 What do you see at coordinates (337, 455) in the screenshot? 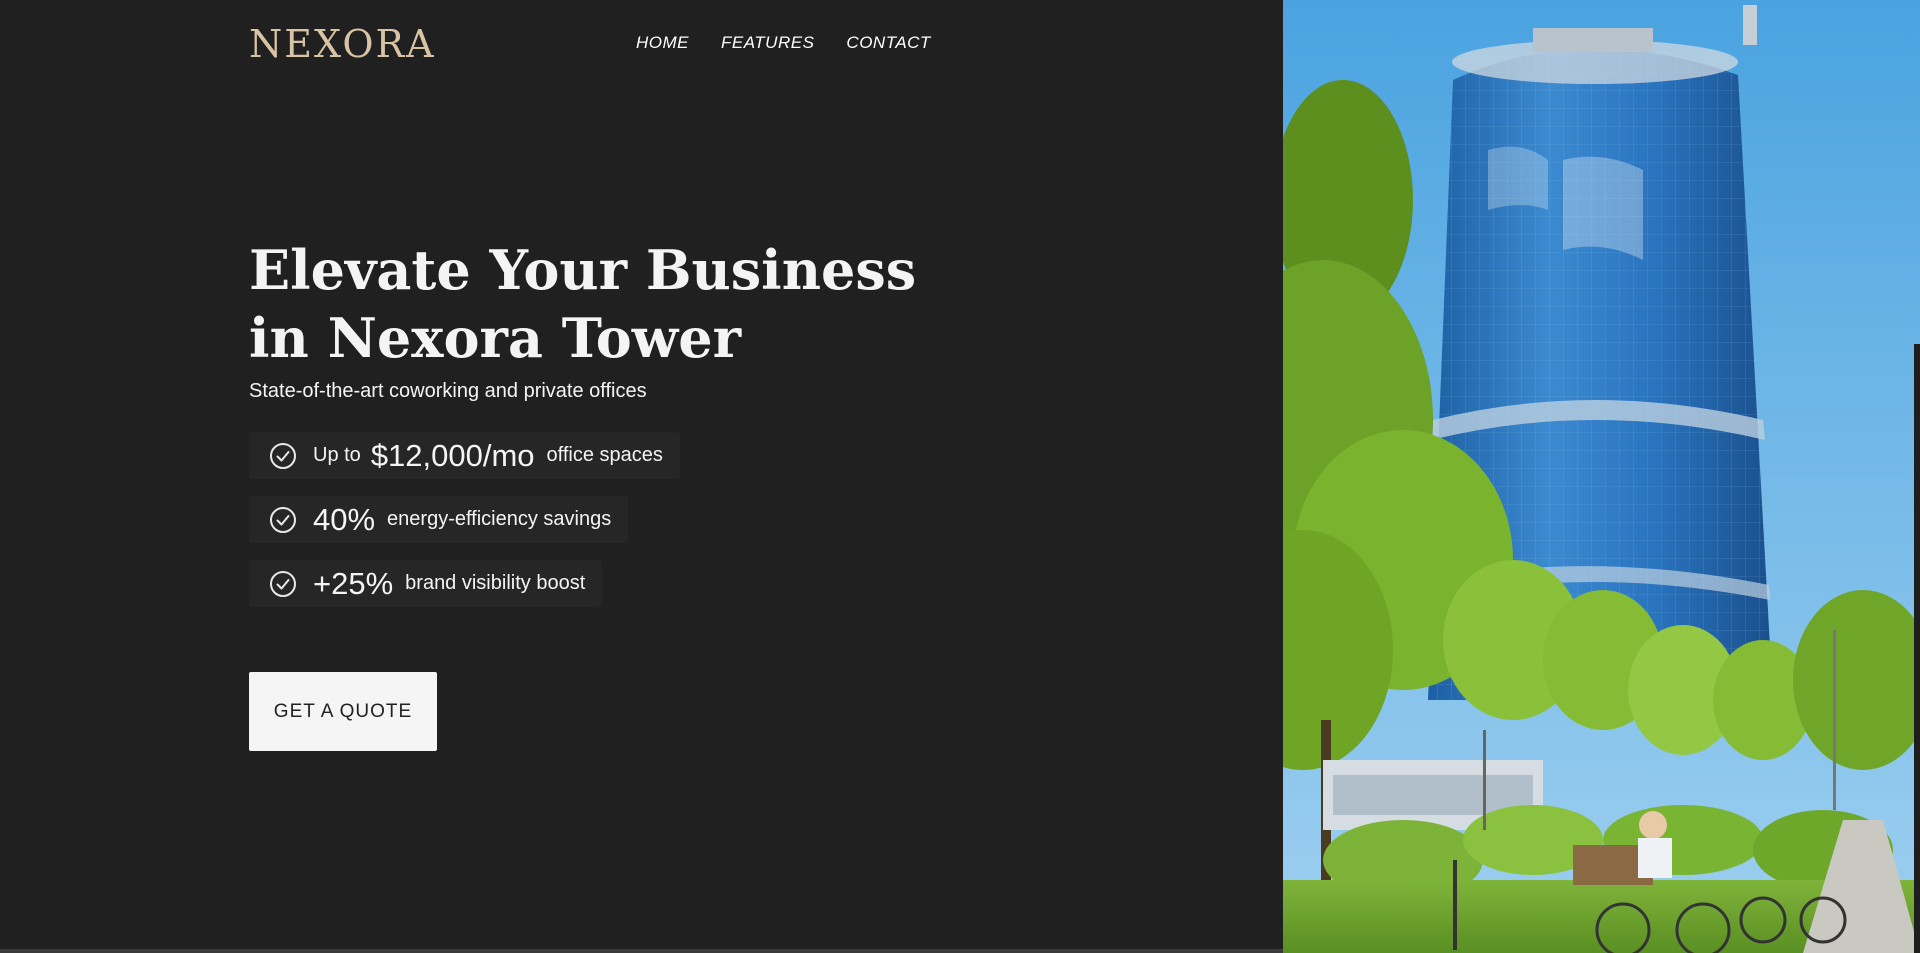
I see `feature-prefix: Up to` at bounding box center [337, 455].